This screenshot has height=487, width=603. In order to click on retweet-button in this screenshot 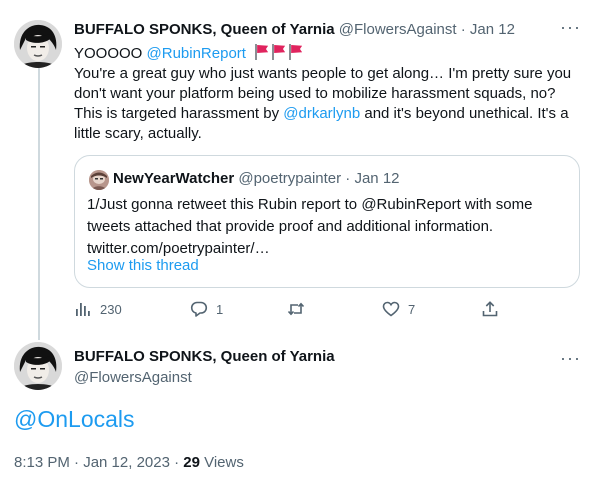, I will do `click(300, 309)`.